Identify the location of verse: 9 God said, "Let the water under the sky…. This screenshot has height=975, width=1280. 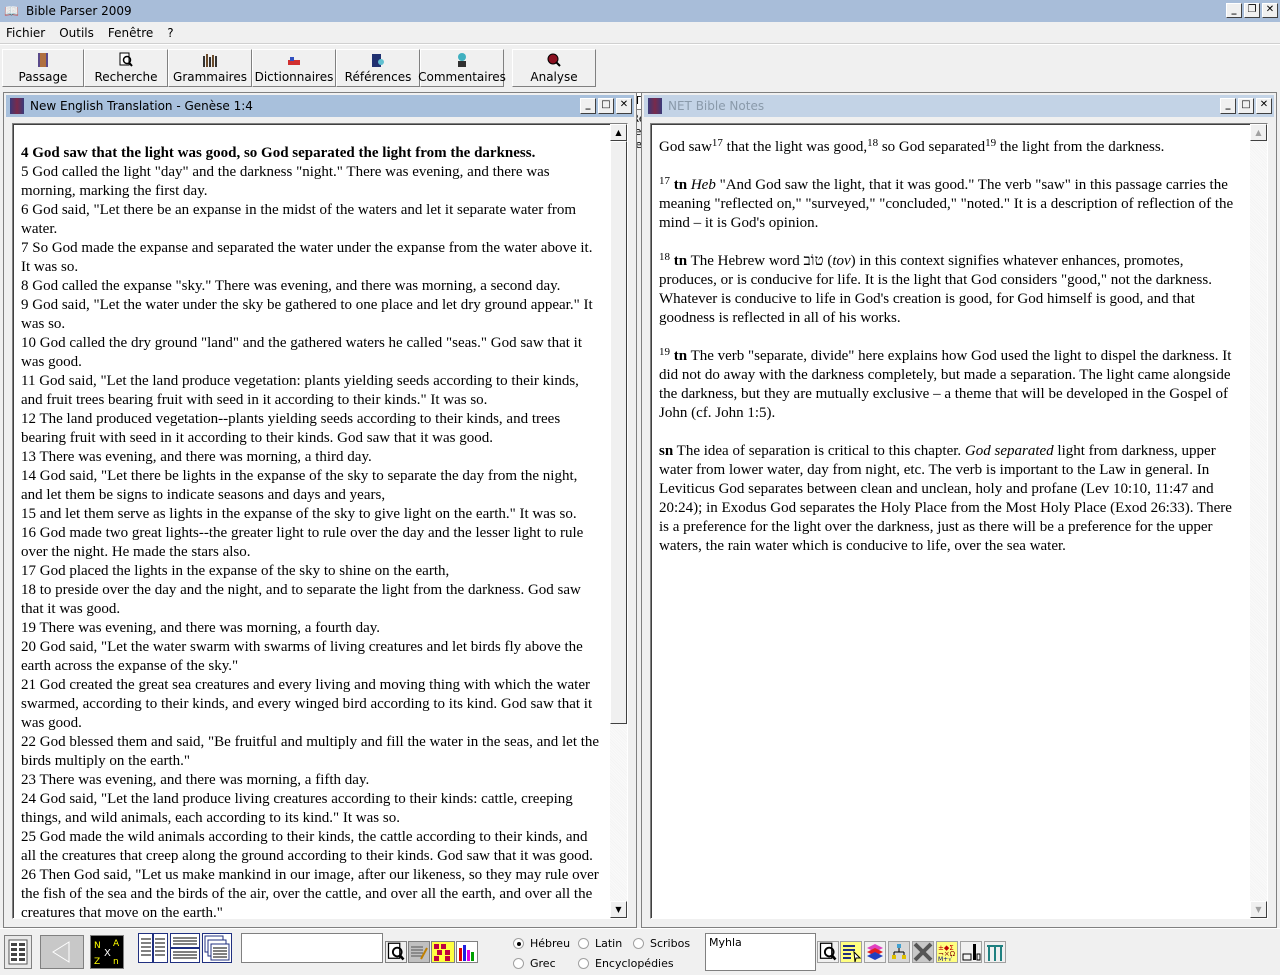
(311, 315).